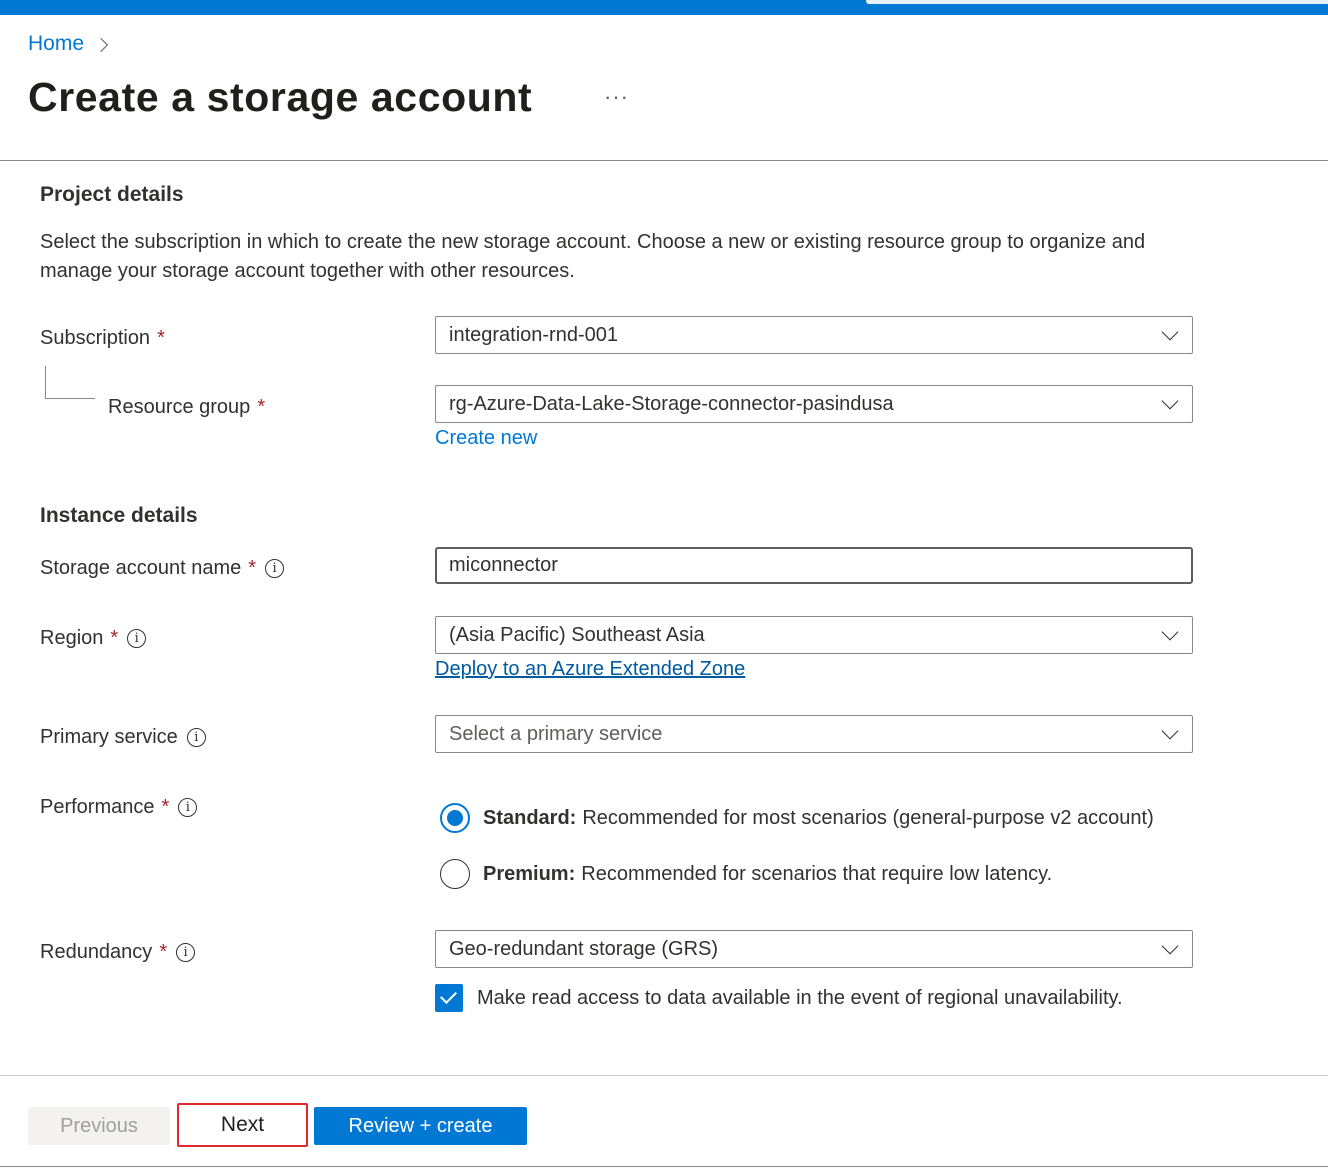  What do you see at coordinates (455, 874) in the screenshot?
I see `radio-unselected-icon` at bounding box center [455, 874].